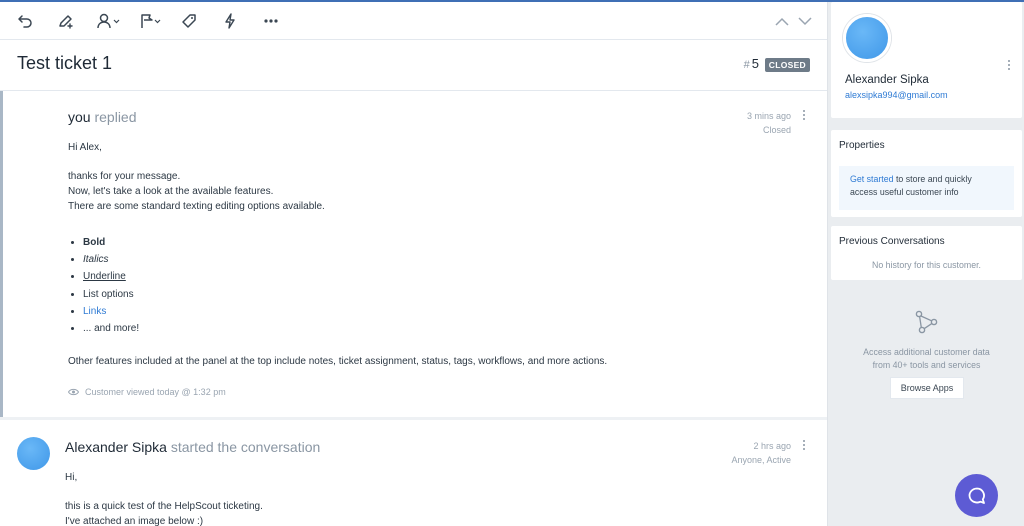  I want to click on browse-apps-button: Browse Apps, so click(927, 388).